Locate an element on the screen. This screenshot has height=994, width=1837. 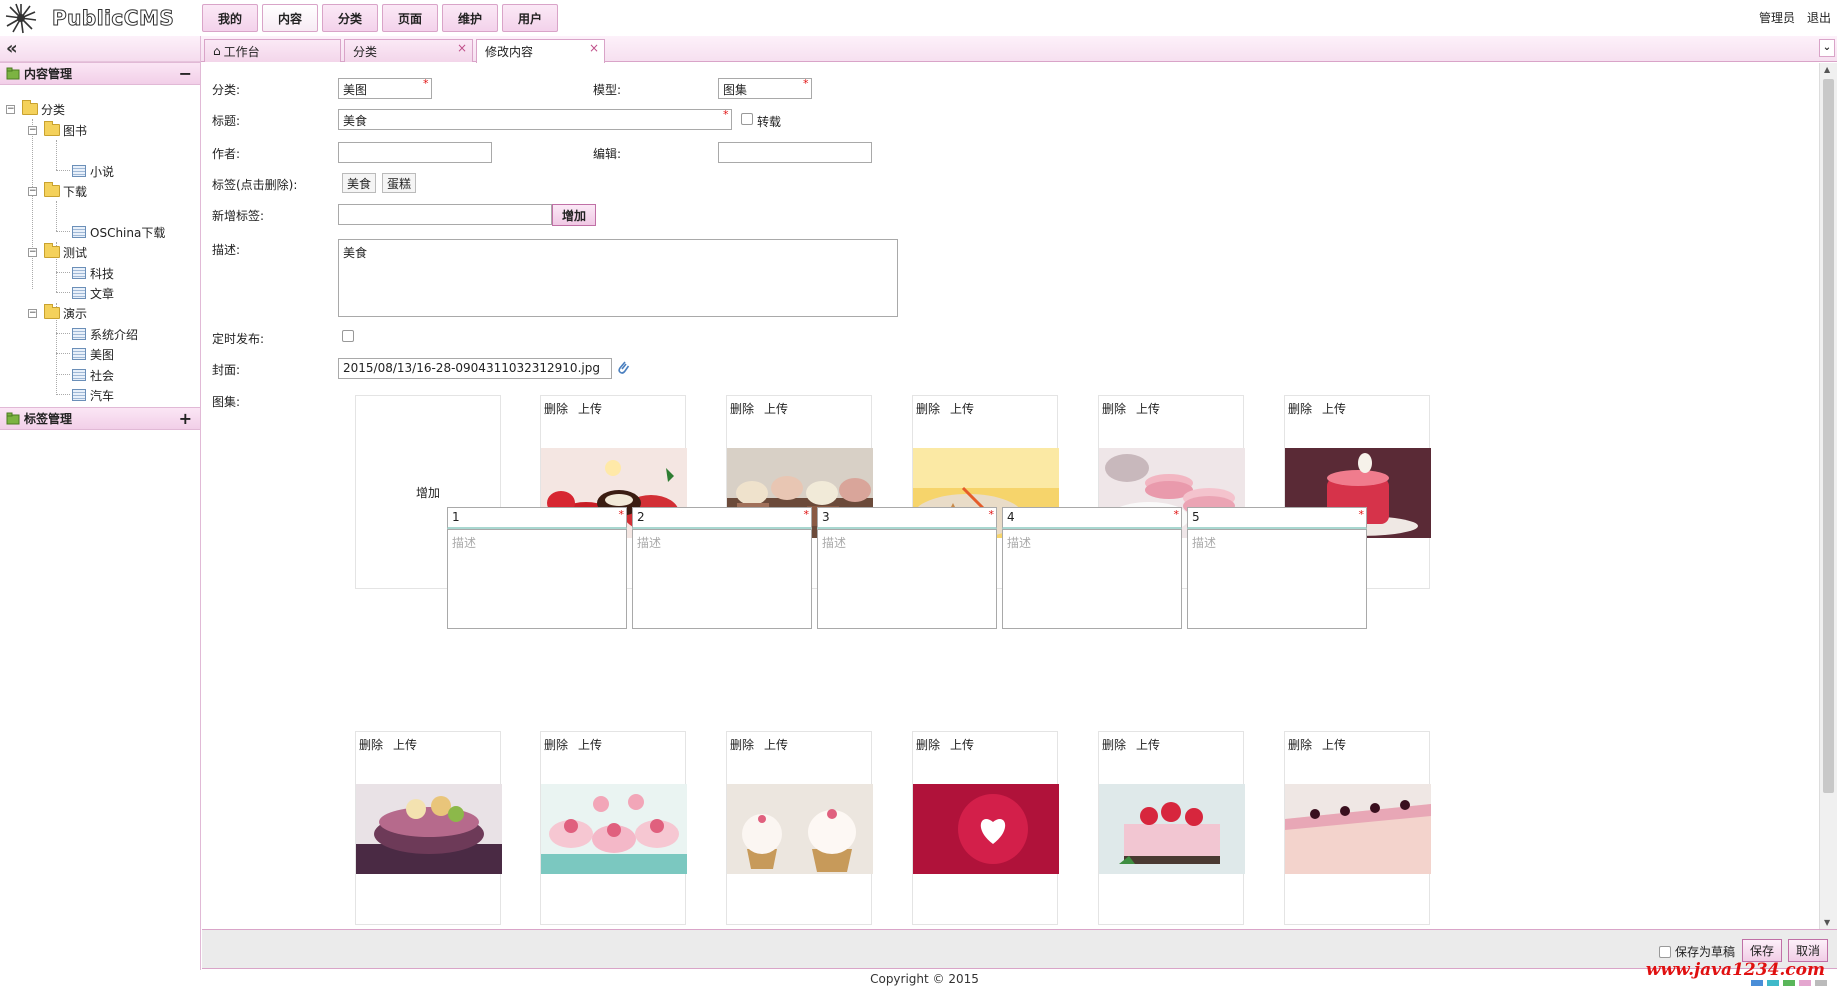
tree-node-root: − 分类 is located at coordinates (35, 109).